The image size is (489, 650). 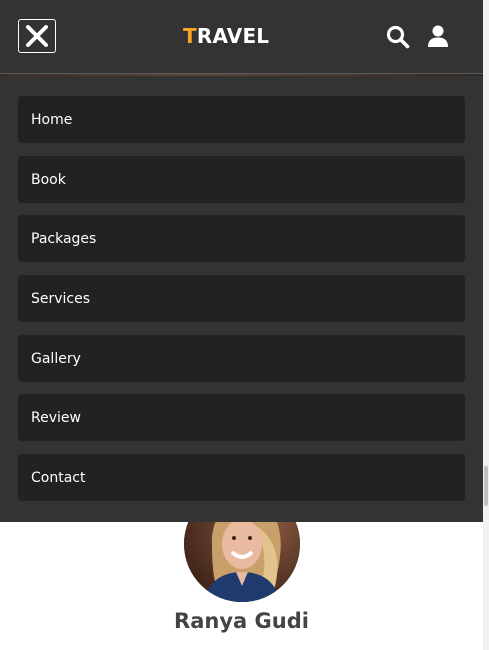 I want to click on scrollbar-track, so click(x=486, y=325).